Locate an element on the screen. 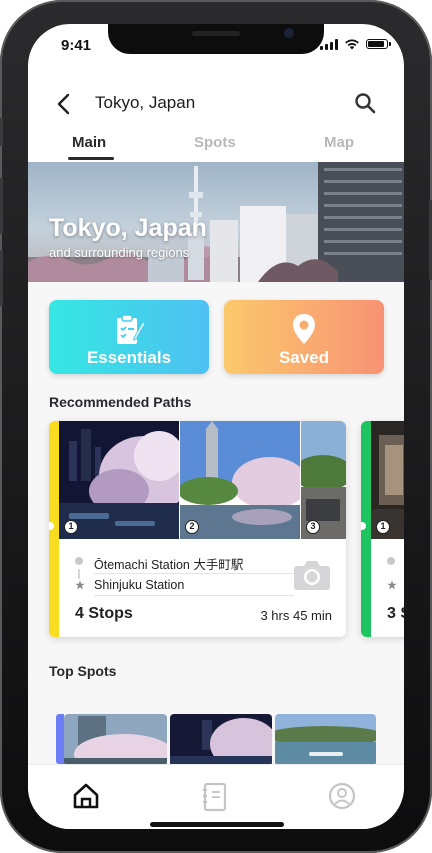 The height and width of the screenshot is (853, 432). hero-banner: Tokyo, Japan and surrounding regions is located at coordinates (216, 222).